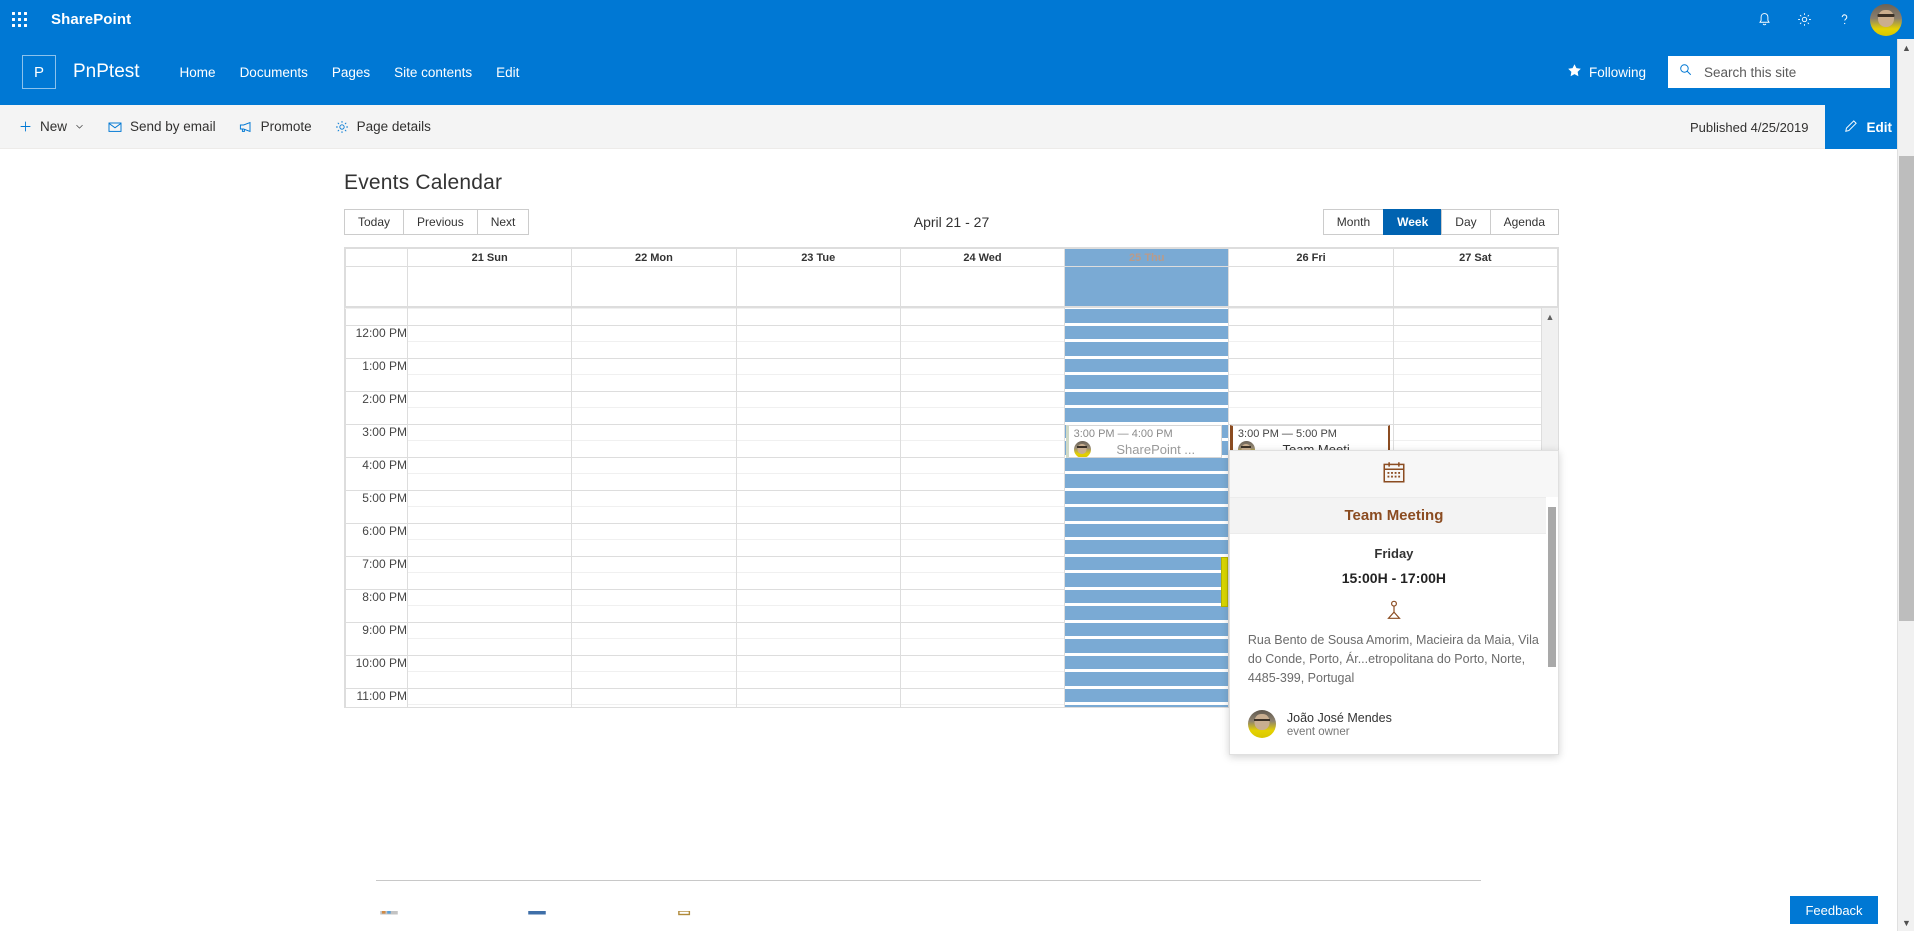 The width and height of the screenshot is (1914, 931). Describe the element at coordinates (654, 286) in the screenshot. I see `allday-cell-22-mon` at that location.